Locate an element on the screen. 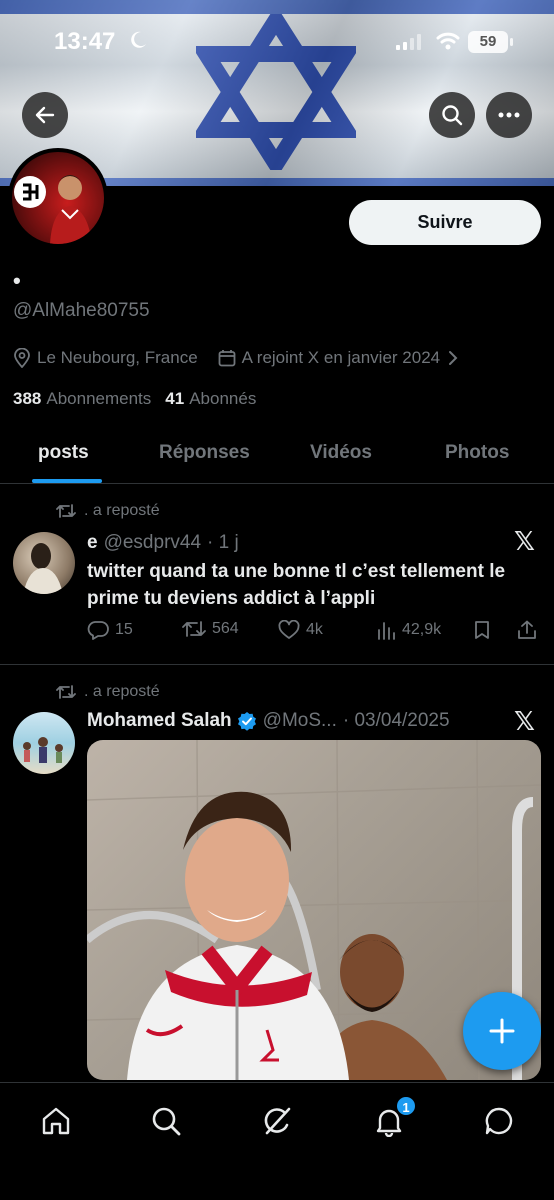 The width and height of the screenshot is (554, 1200). profile-handle: @AlMahe80755 is located at coordinates (81, 310).